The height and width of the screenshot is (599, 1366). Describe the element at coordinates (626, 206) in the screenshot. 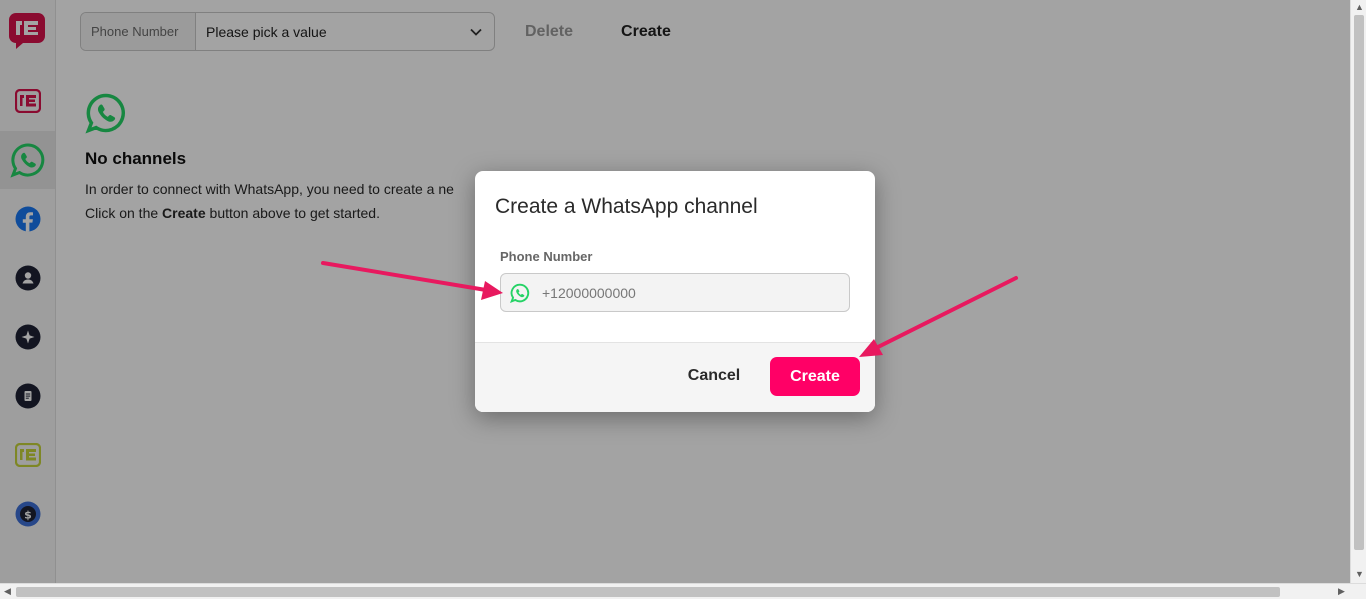

I see `modal-title: Create a WhatsApp channel` at that location.